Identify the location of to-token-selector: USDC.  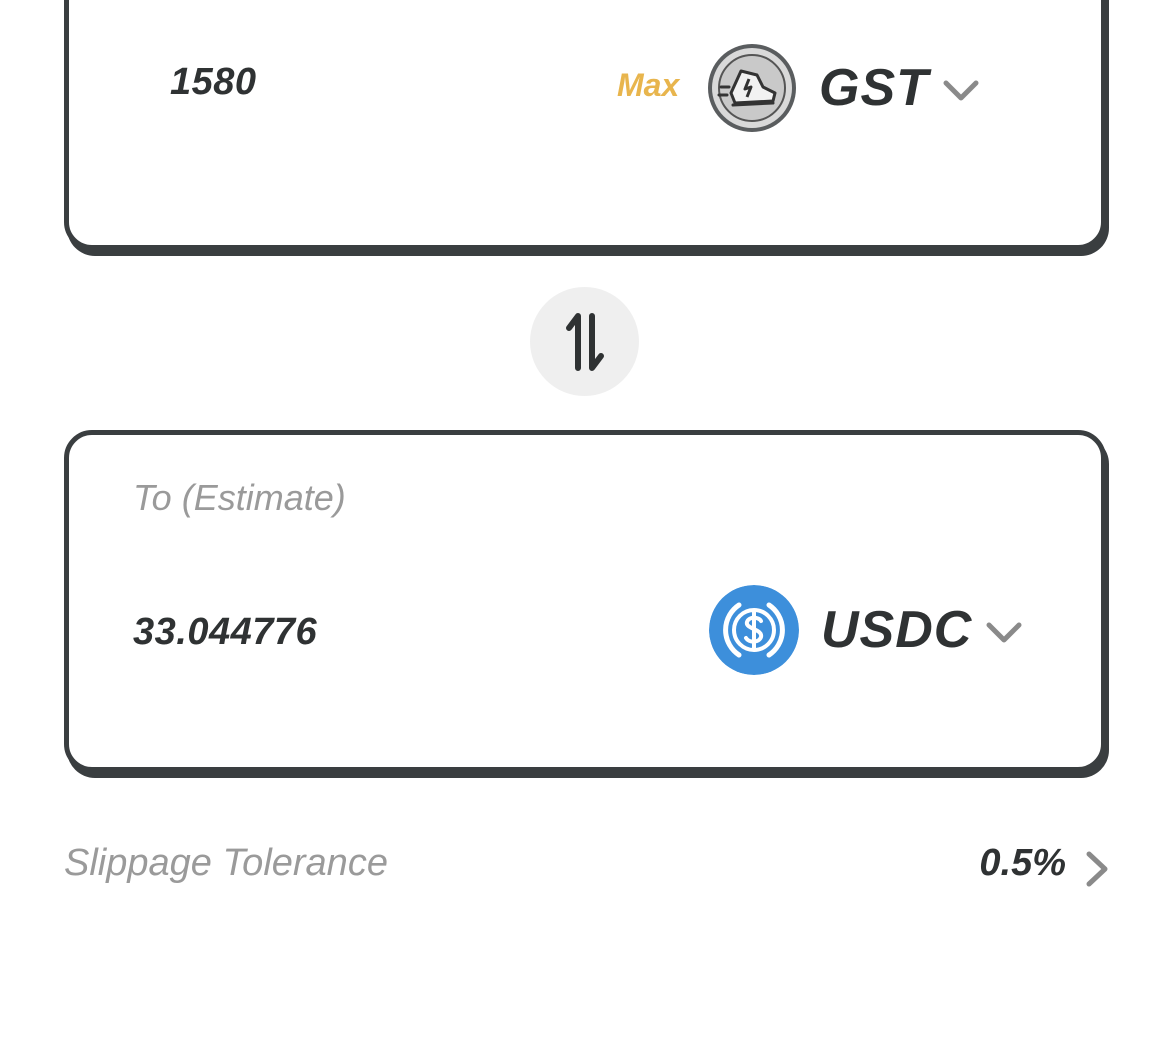
(865, 630).